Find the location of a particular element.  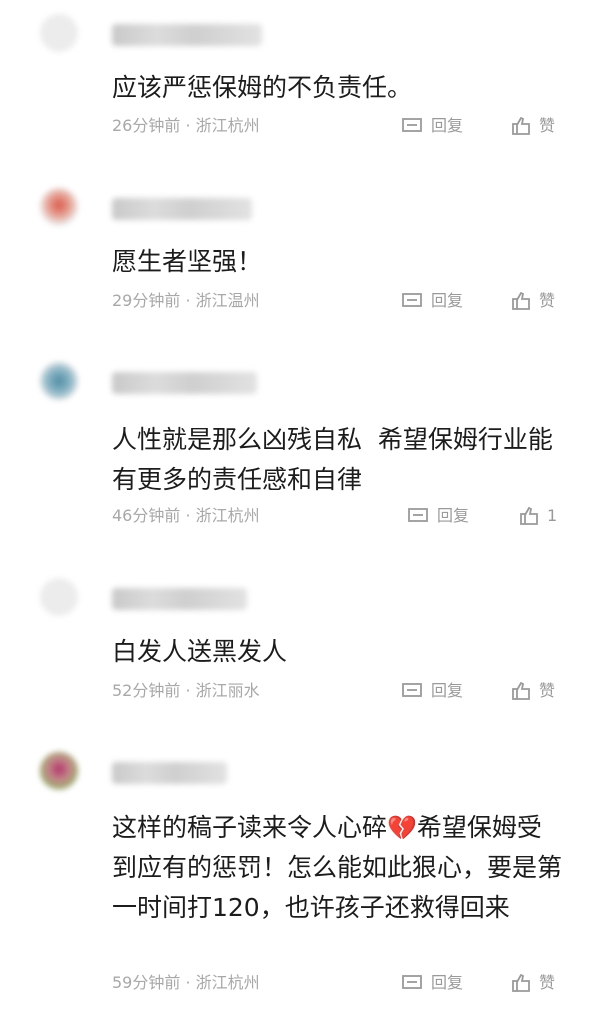

like-count: 1 is located at coordinates (552, 515).